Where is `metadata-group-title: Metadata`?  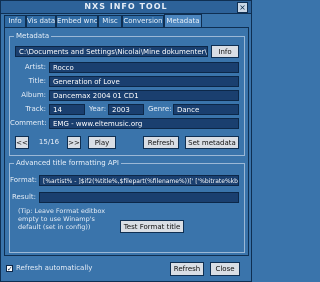 metadata-group-title: Metadata is located at coordinates (33, 36).